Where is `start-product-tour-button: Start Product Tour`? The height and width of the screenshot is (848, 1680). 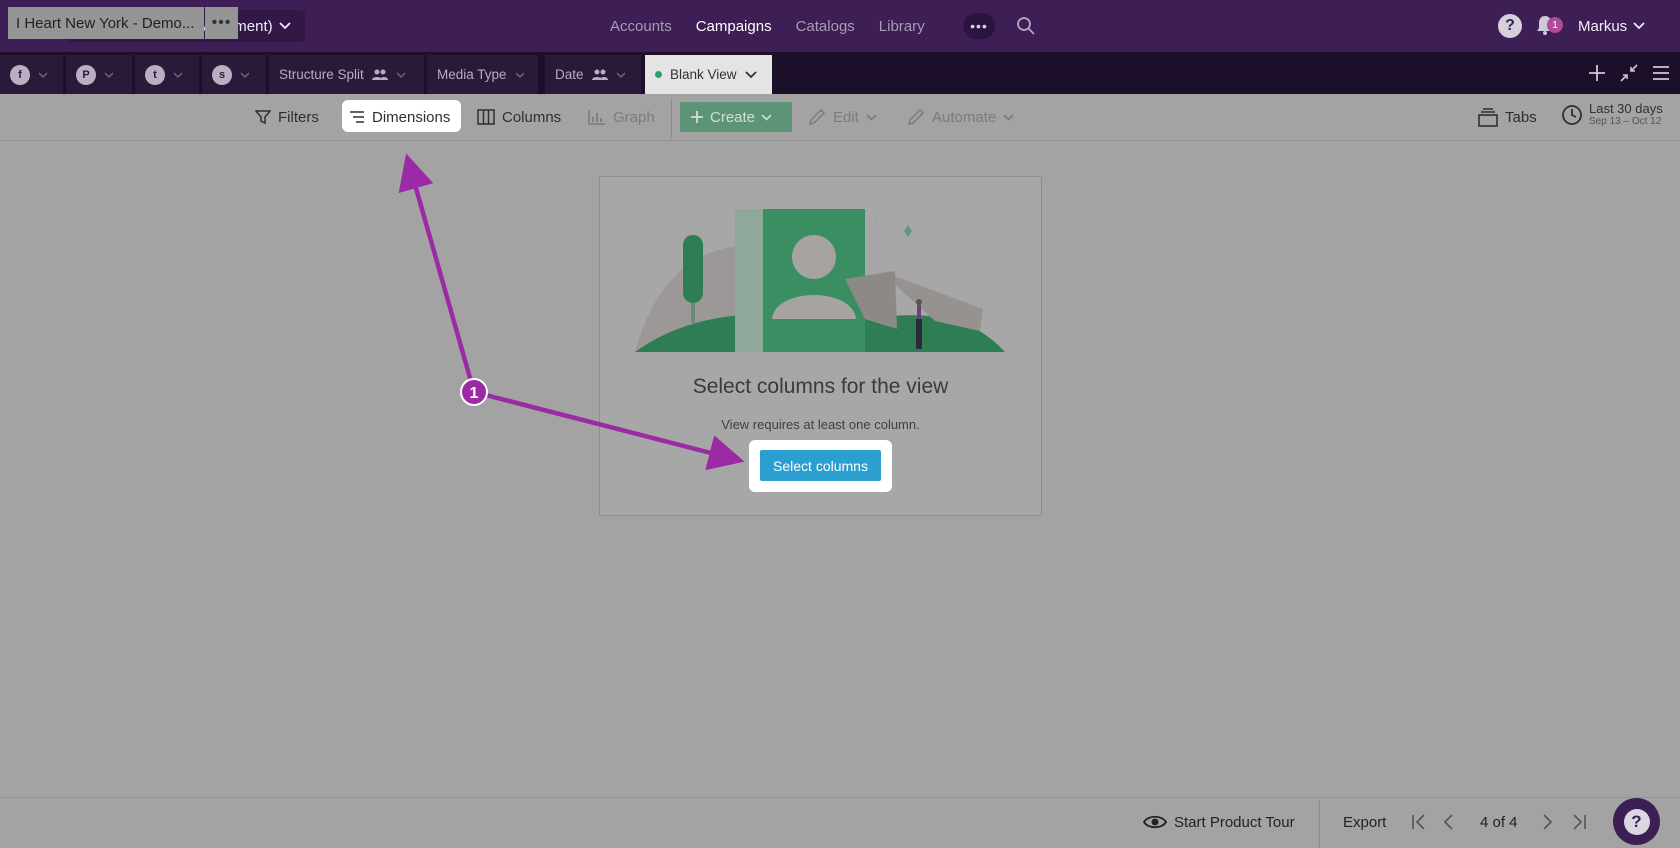 start-product-tour-button: Start Product Tour is located at coordinates (1219, 822).